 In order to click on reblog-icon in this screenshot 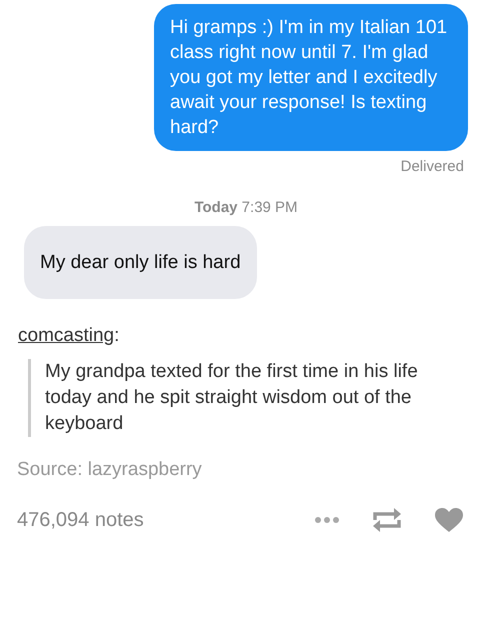, I will do `click(387, 520)`.